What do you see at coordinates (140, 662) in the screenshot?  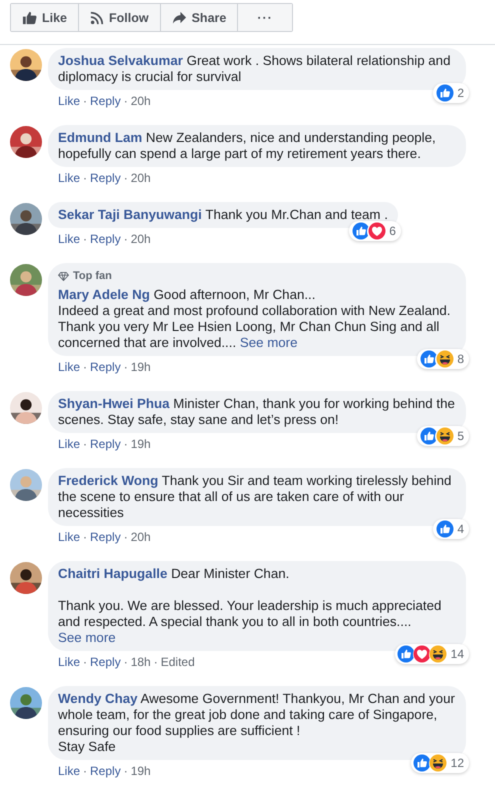 I see `timestamp-link: 18h` at bounding box center [140, 662].